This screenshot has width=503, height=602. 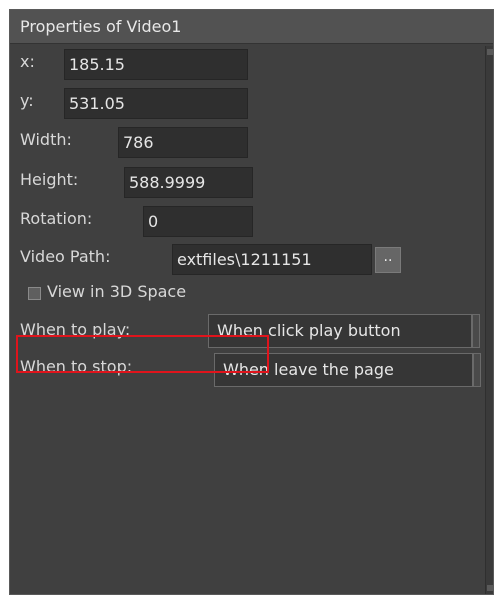 I want to click on rotation-input: 0, so click(x=198, y=221).